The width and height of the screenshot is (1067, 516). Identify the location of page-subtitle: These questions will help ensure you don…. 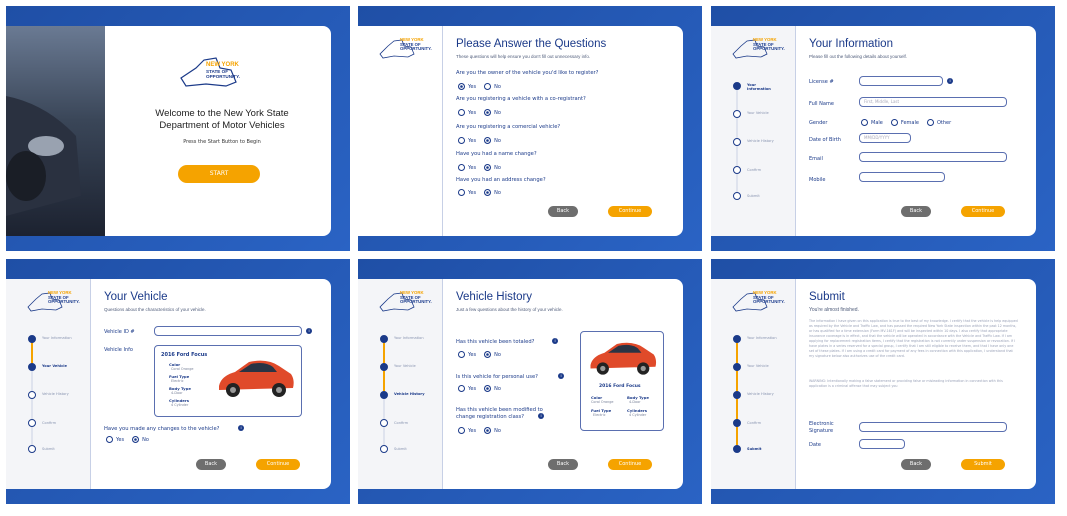
(523, 56).